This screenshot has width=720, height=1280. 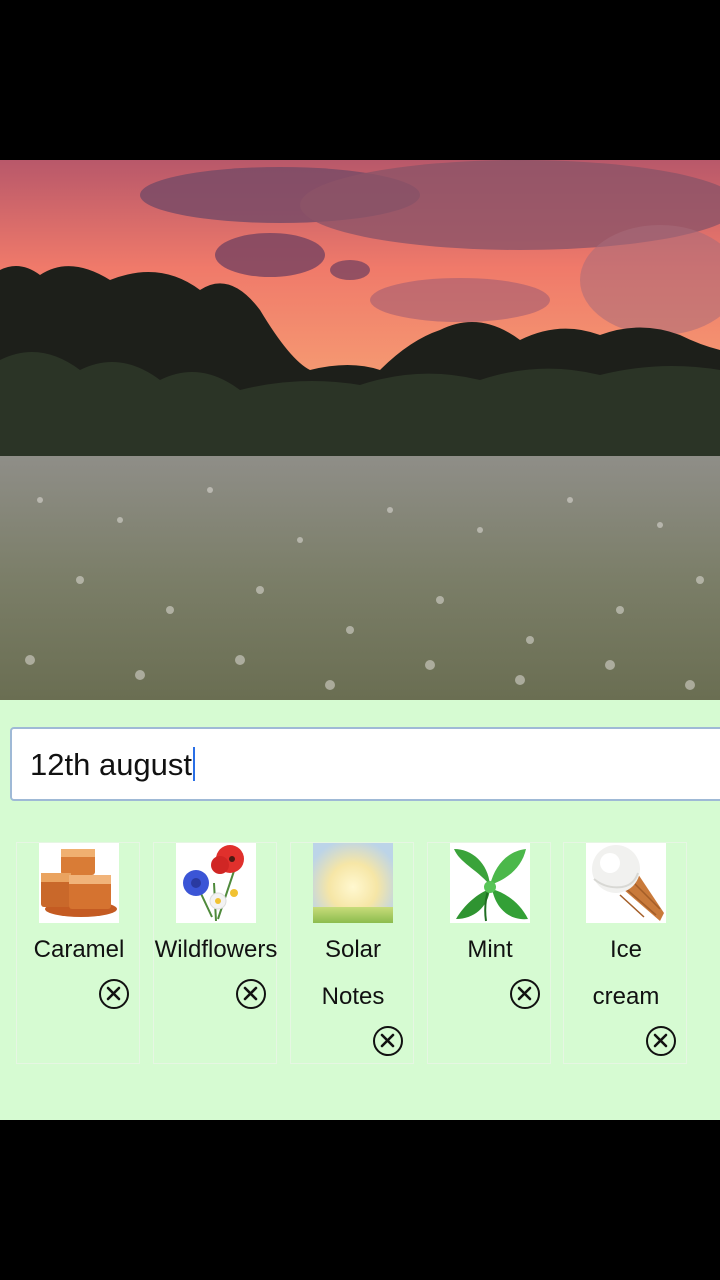 What do you see at coordinates (625, 949) in the screenshot?
I see `tag-label-line1: Ice` at bounding box center [625, 949].